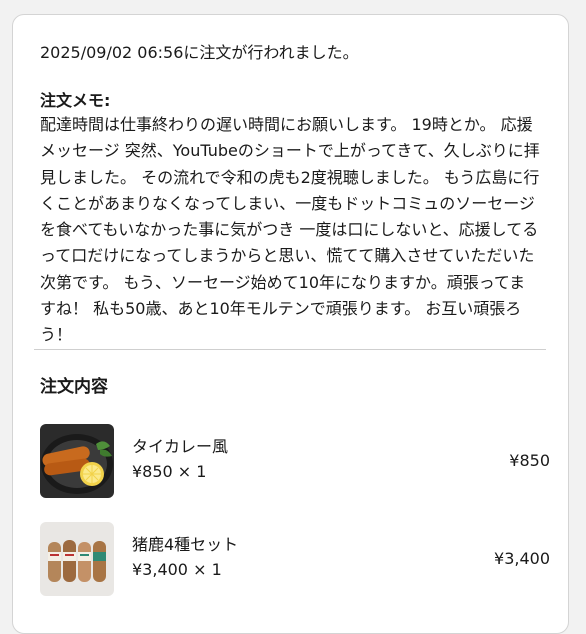 Image resolution: width=586 pixels, height=634 pixels. What do you see at coordinates (295, 560) in the screenshot?
I see `order-item-row: 猪鹿4種セット ¥3,400 × 1 ¥3,400` at bounding box center [295, 560].